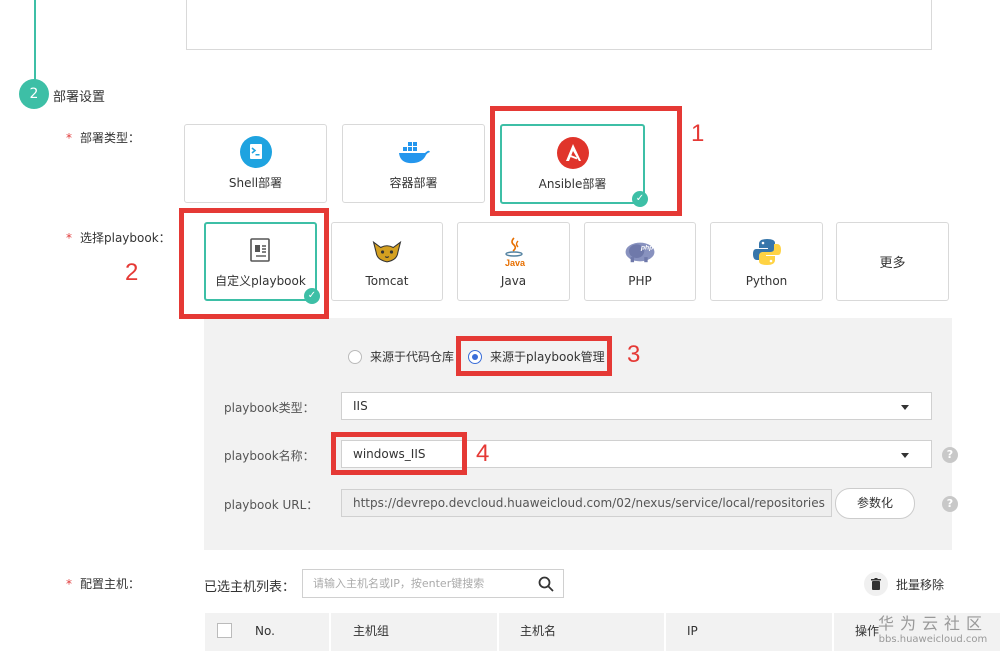 This screenshot has width=1000, height=651. I want to click on playbook-type-value: IIS, so click(360, 406).